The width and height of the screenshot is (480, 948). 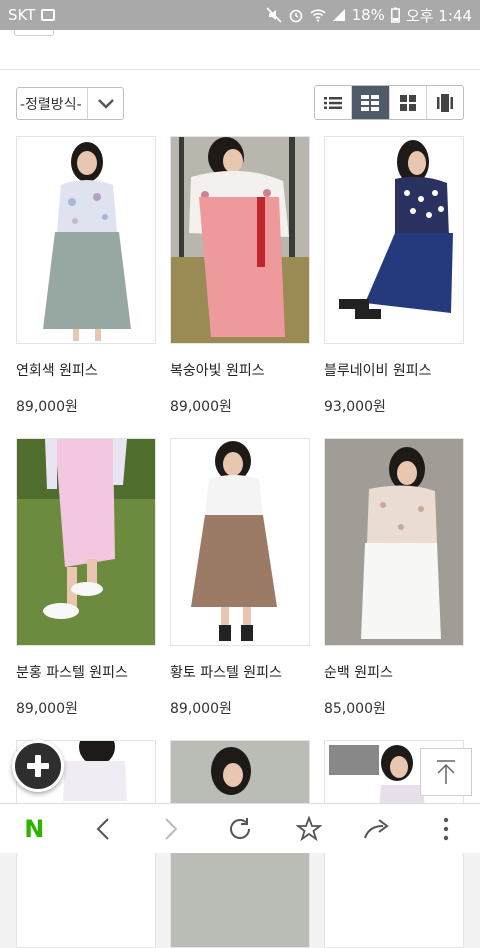 What do you see at coordinates (34, 33) in the screenshot?
I see `header-tab-stub` at bounding box center [34, 33].